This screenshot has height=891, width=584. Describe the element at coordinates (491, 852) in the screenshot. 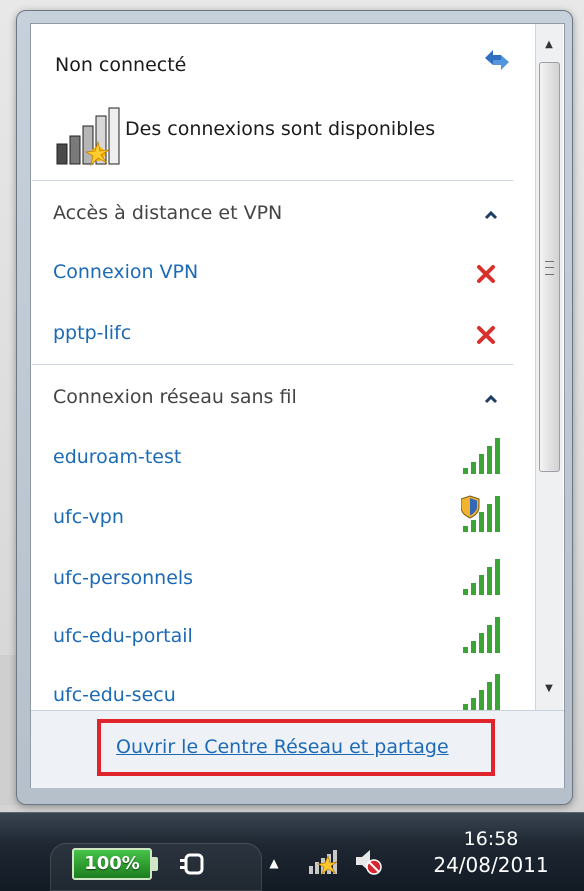

I see `taskbar-clock: 16:58 24/08/2011` at that location.